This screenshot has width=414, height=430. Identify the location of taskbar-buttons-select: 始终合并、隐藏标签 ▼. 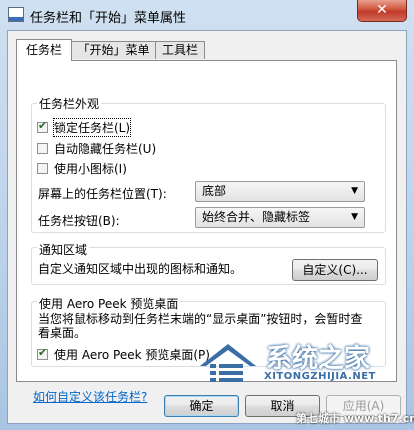
(280, 217).